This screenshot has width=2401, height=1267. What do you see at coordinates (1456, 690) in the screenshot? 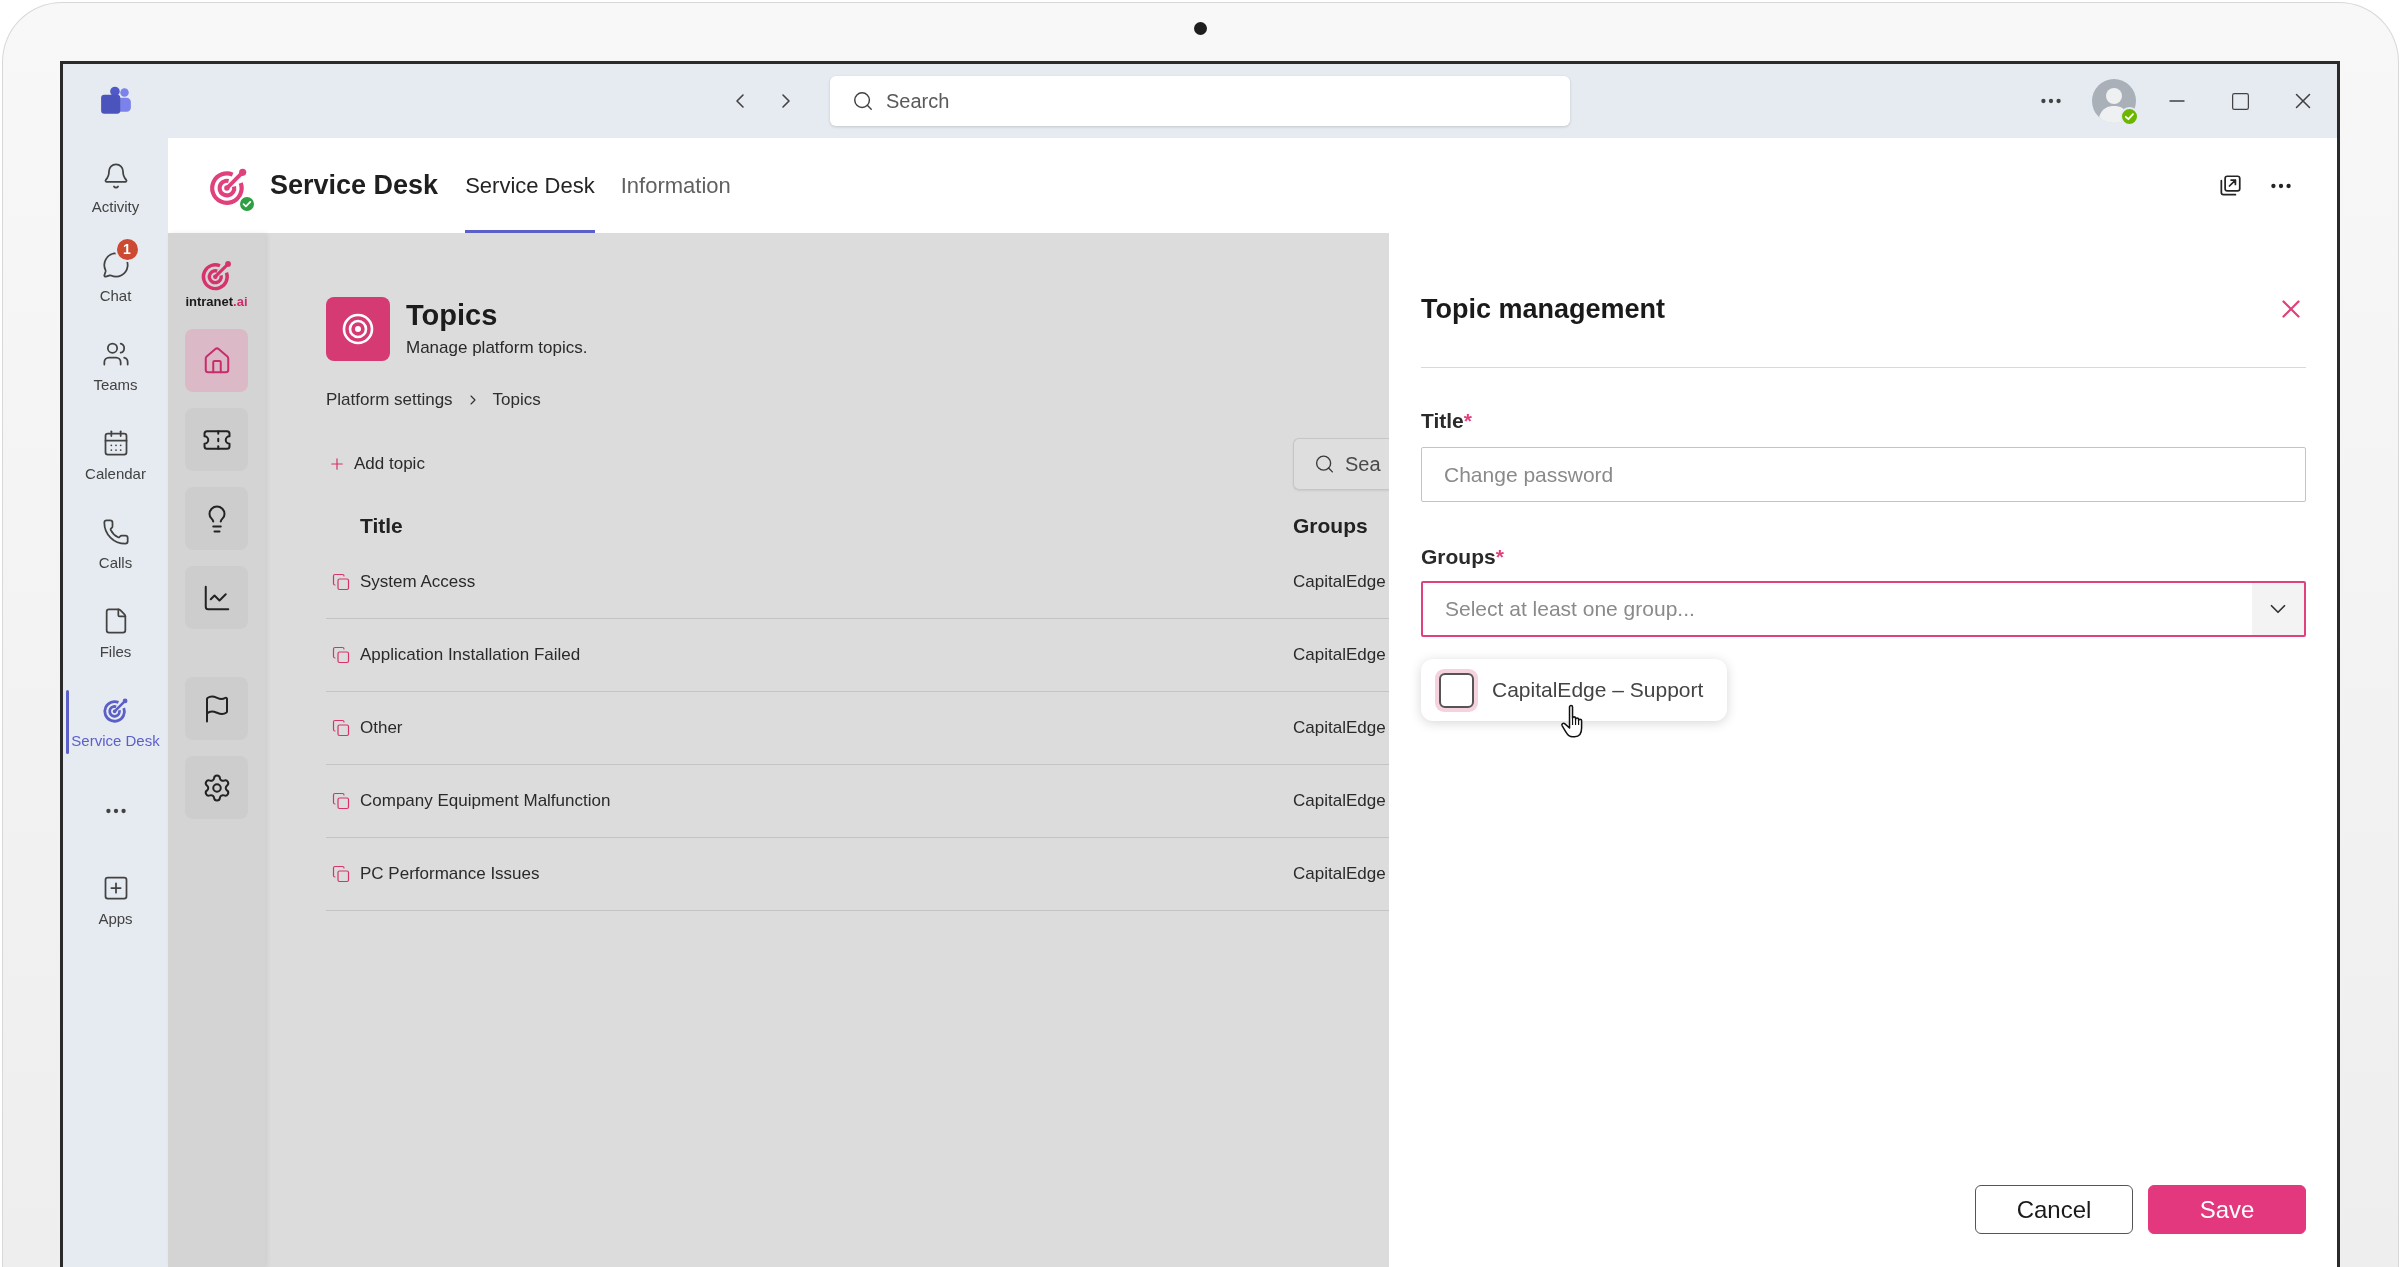
I see `checkbox` at bounding box center [1456, 690].